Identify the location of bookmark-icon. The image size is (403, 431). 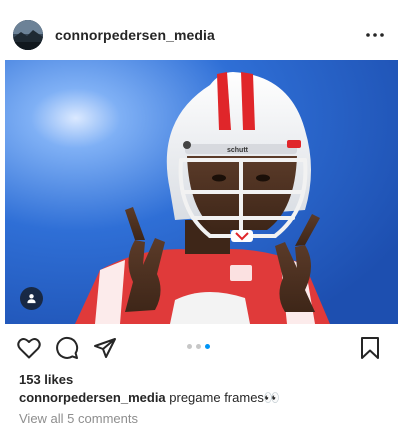
(370, 348).